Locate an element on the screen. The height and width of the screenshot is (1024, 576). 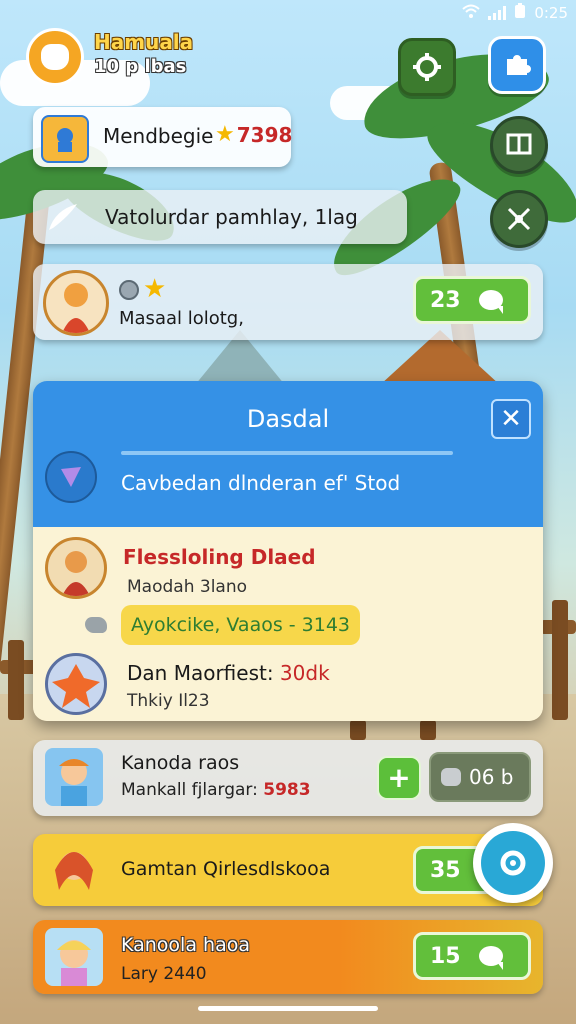
character-portrait is located at coordinates (76, 303).